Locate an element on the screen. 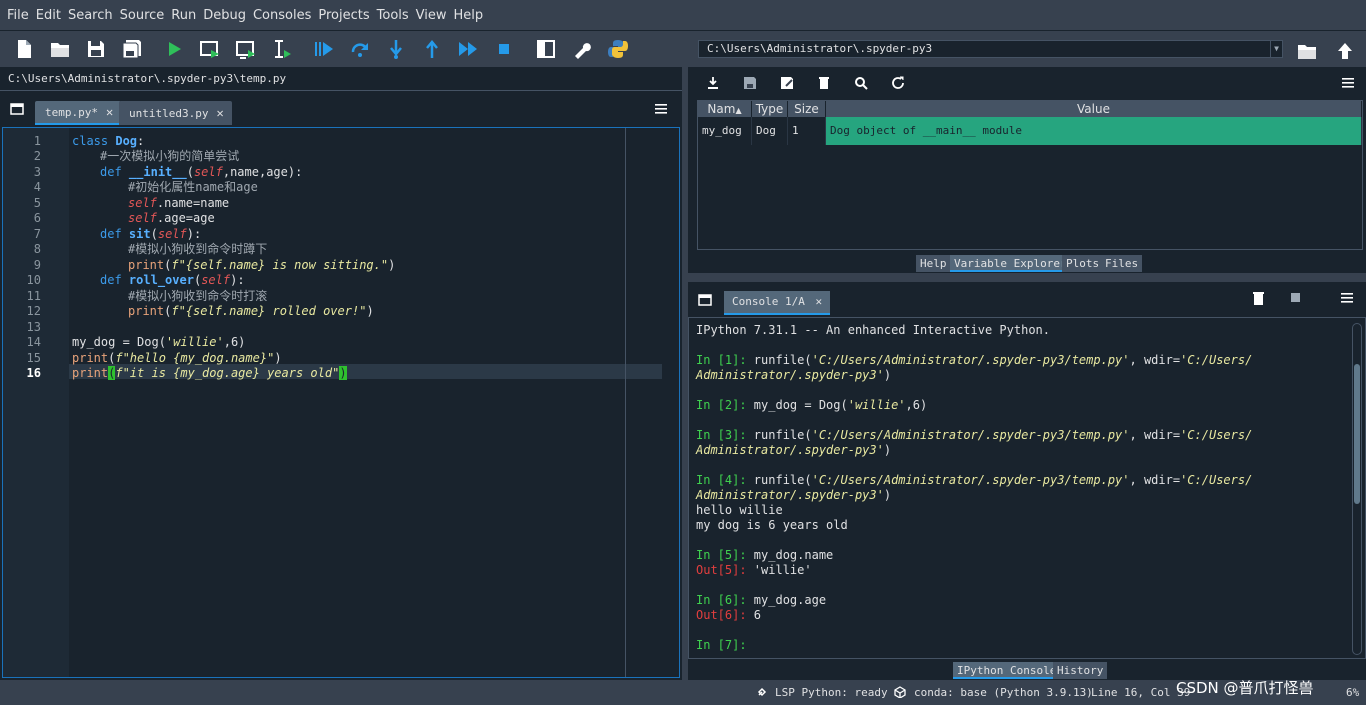 The image size is (1366, 705). line-number: 15 is located at coordinates (33, 358).